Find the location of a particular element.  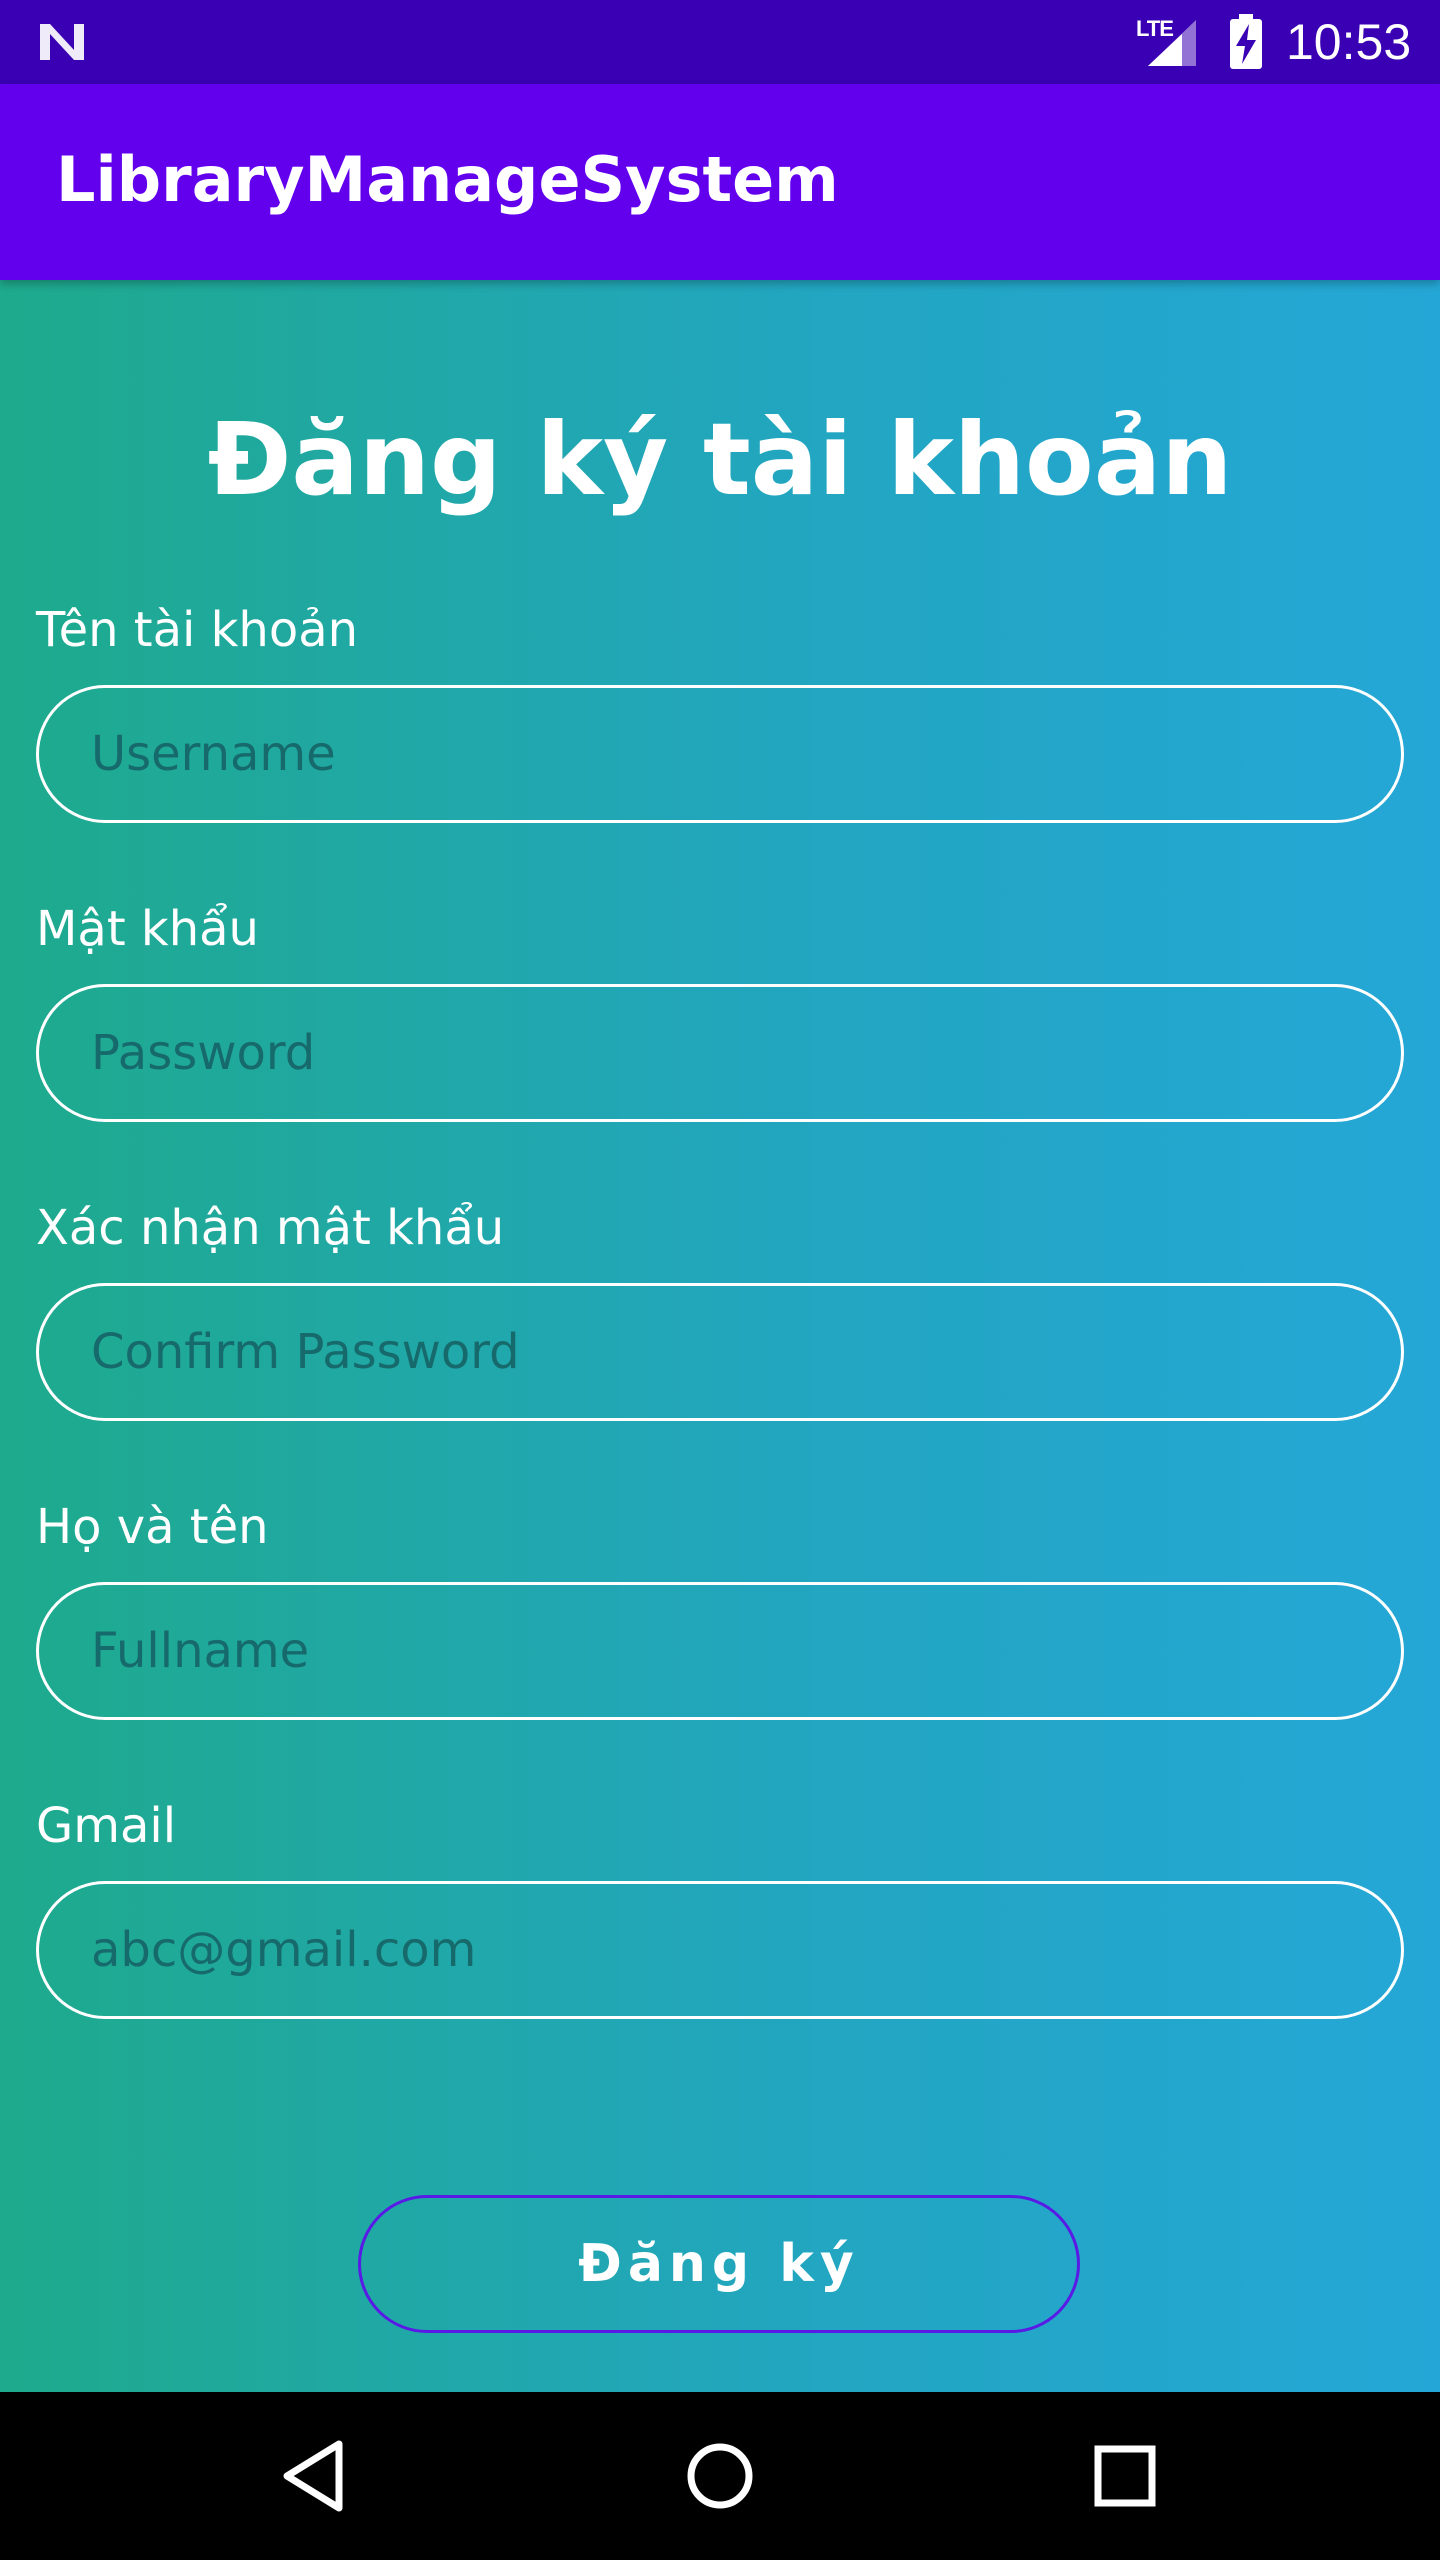

password-label: Mật khẩu is located at coordinates (147, 929).